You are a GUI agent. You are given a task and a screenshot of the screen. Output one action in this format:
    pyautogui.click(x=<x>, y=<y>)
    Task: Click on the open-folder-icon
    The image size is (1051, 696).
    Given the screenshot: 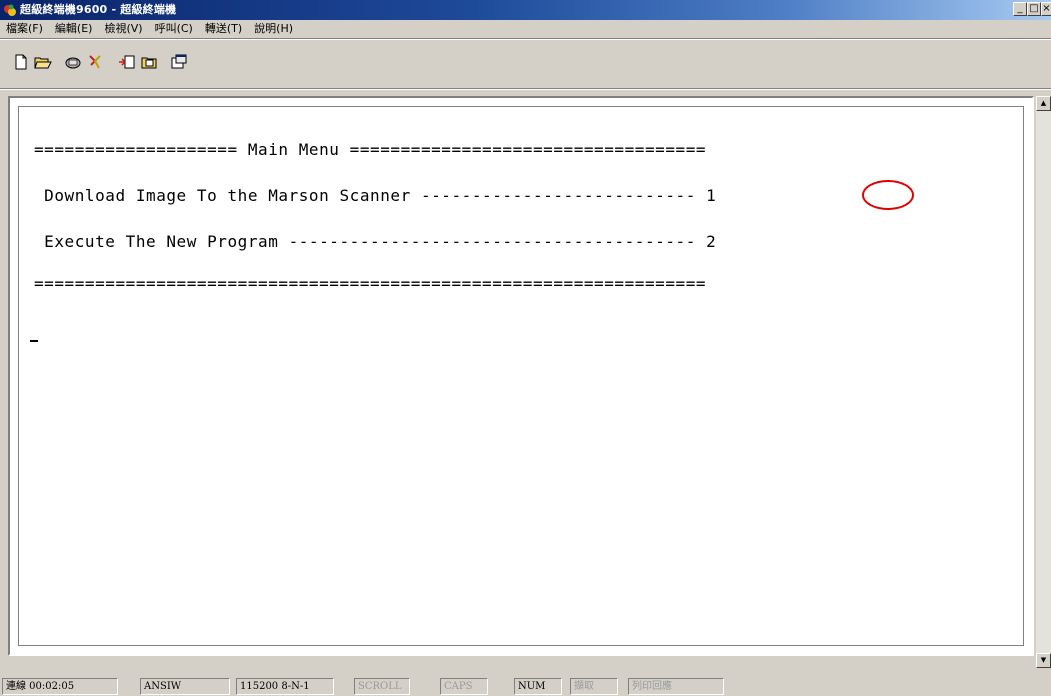 What is the action you would take?
    pyautogui.click(x=43, y=63)
    